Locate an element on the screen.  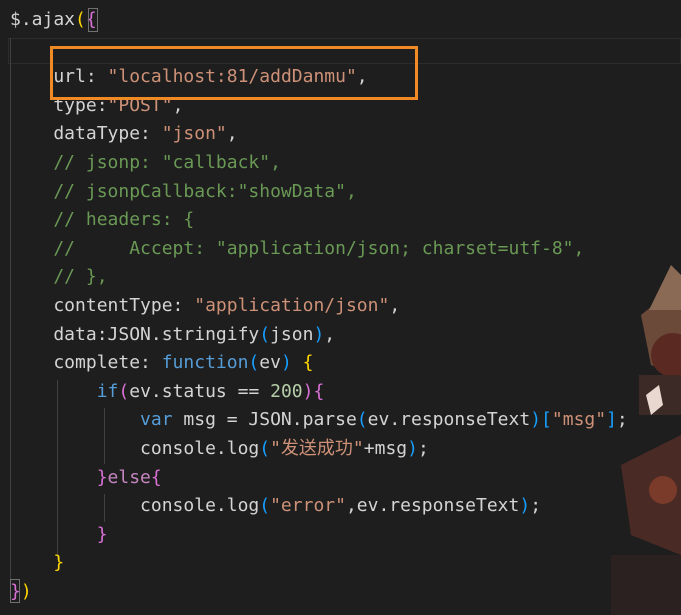
code-line: console.log("发送成功"+msg); is located at coordinates (219, 449).